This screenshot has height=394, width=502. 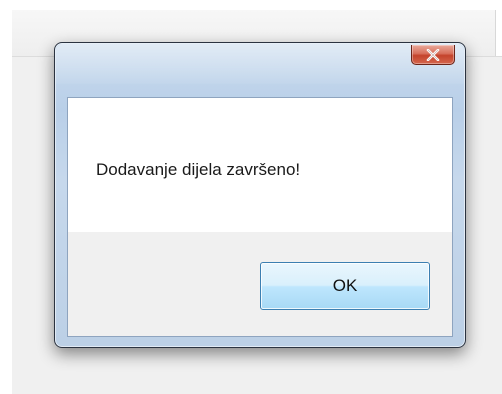 I want to click on close-icon, so click(x=433, y=54).